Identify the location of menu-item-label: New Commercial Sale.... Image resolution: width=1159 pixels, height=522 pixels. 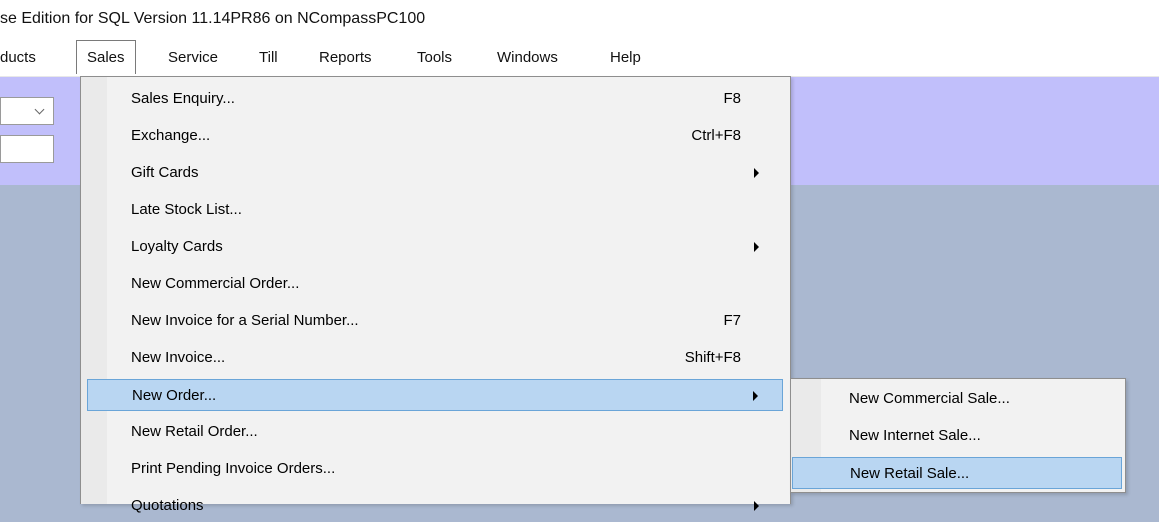
(929, 398).